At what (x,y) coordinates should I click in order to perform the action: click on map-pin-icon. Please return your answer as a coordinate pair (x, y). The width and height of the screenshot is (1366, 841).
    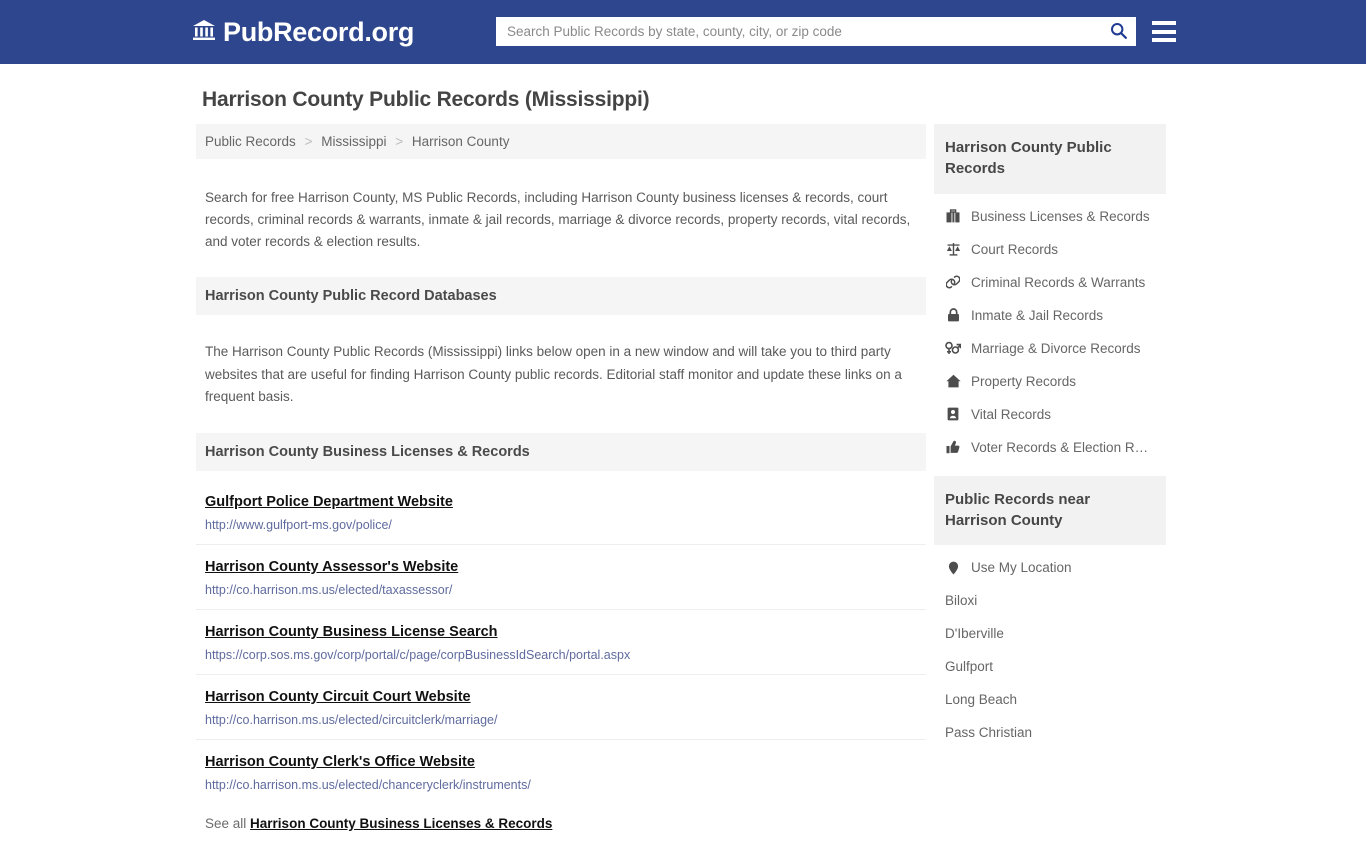
    Looking at the image, I should click on (953, 568).